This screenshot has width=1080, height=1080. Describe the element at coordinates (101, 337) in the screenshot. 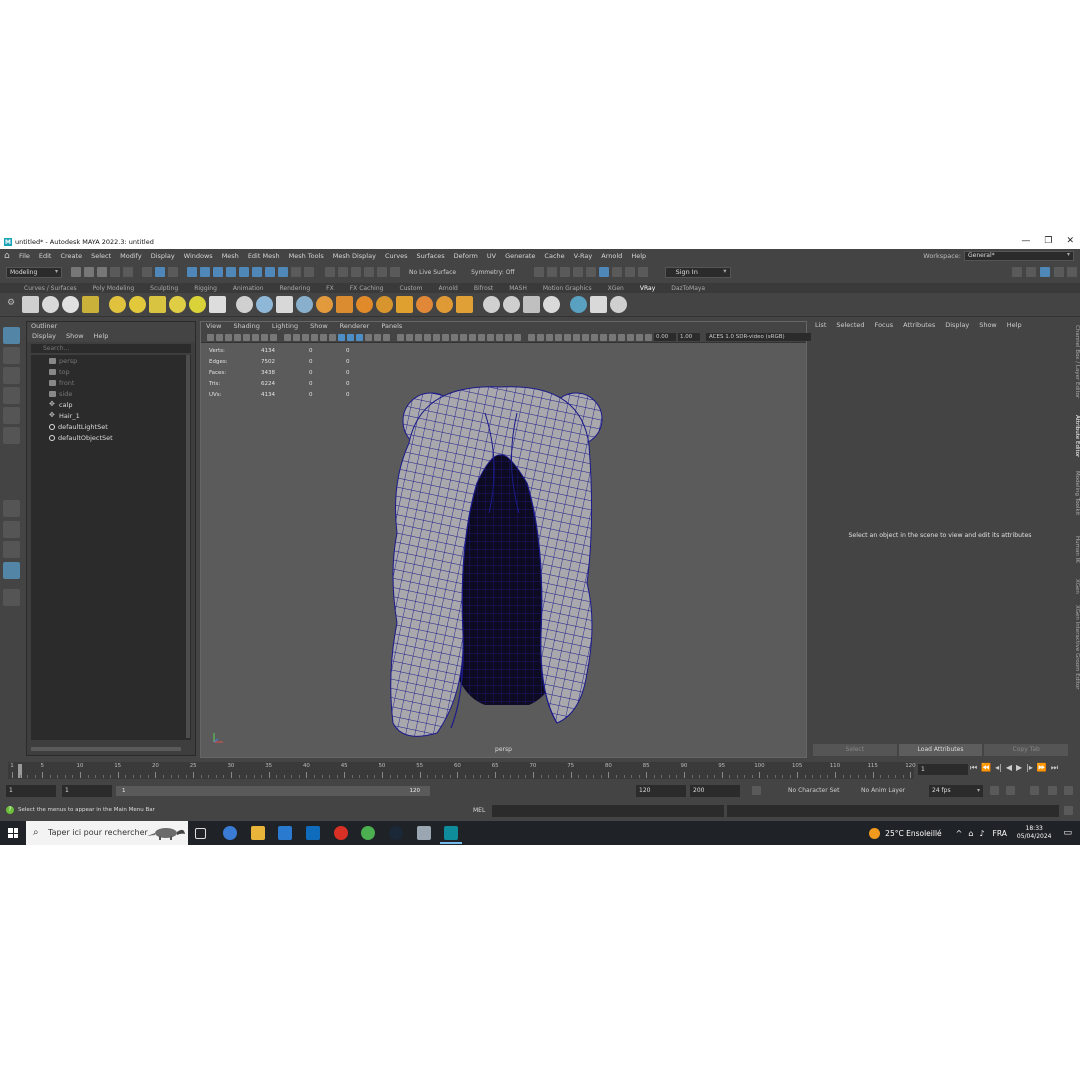

I see `outliner-menu-help: Help` at that location.